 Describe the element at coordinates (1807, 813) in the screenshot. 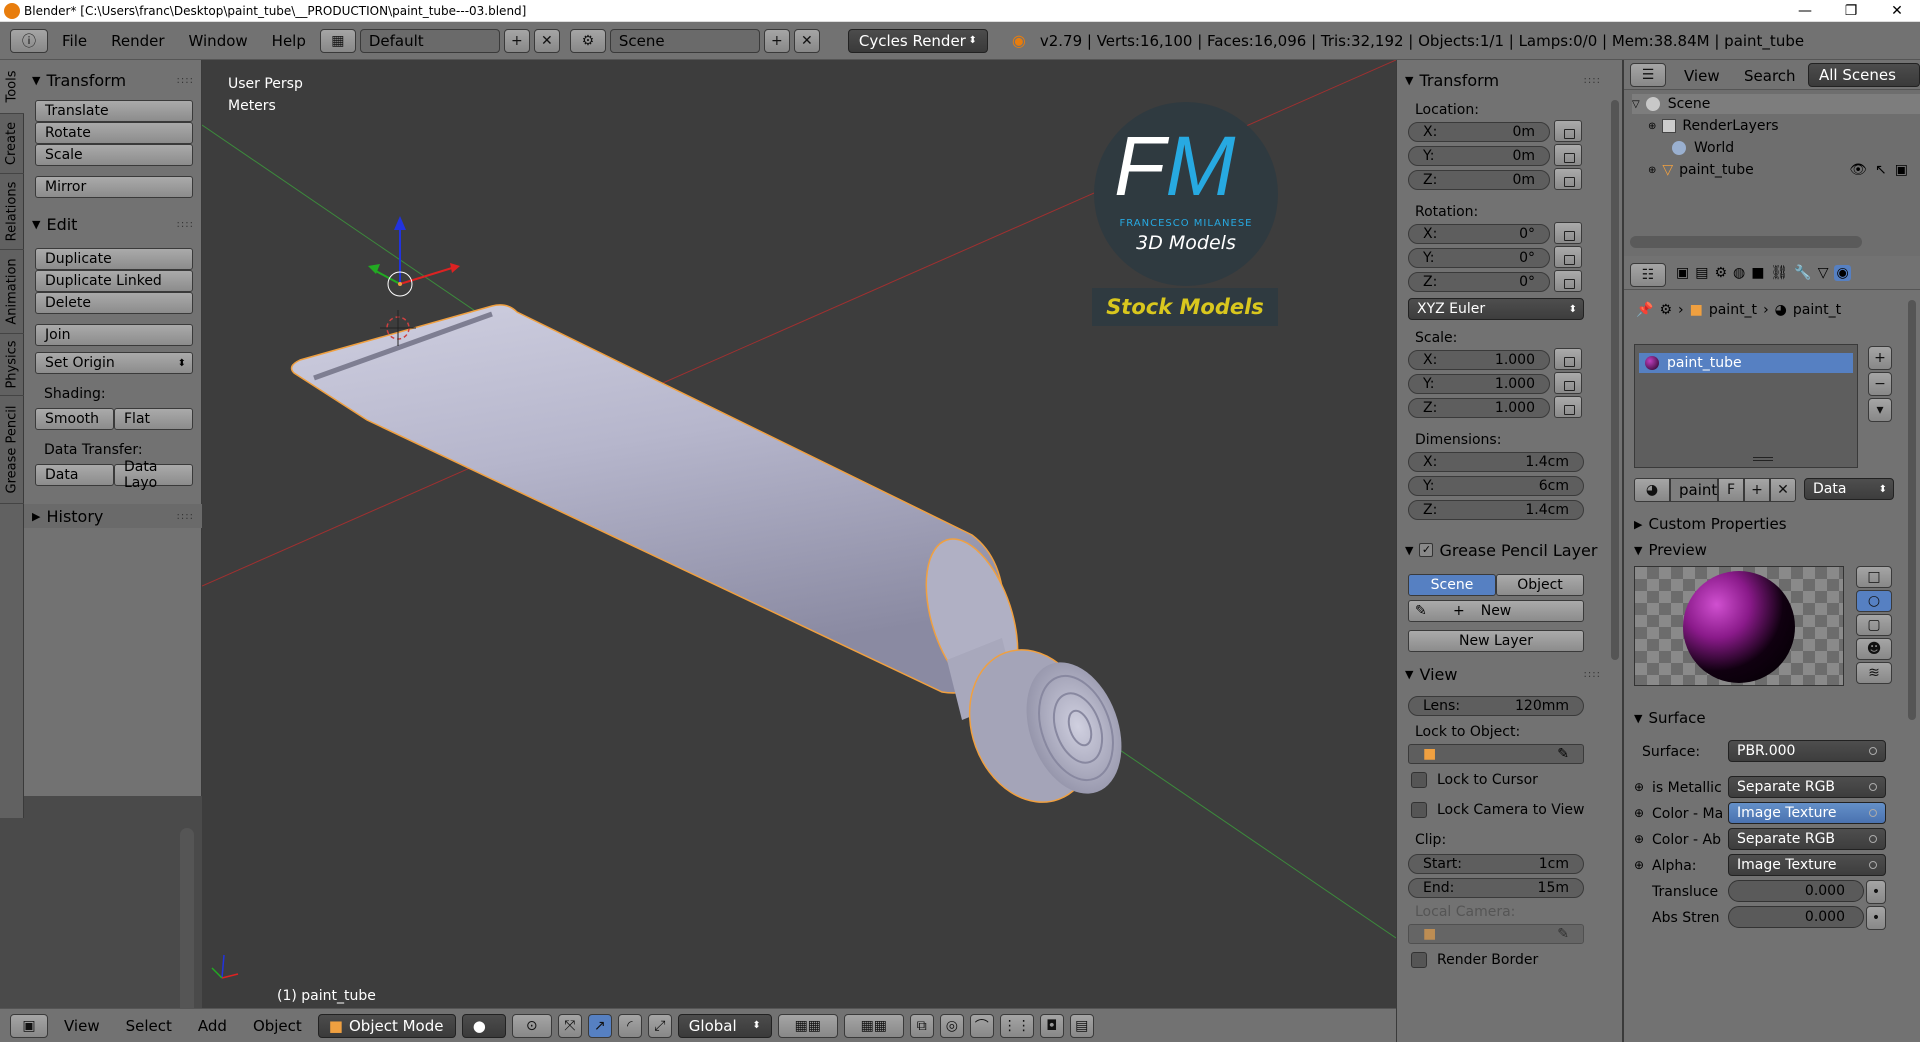

I see `color-ma-input: Image Texture` at that location.